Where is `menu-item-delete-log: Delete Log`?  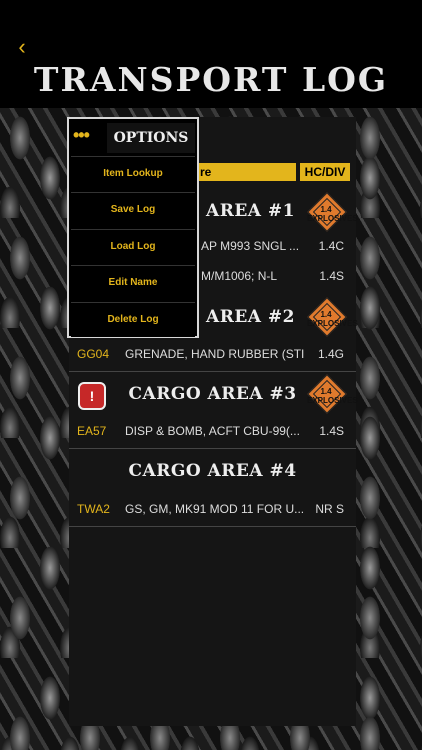
menu-item-delete-log: Delete Log is located at coordinates (133, 319).